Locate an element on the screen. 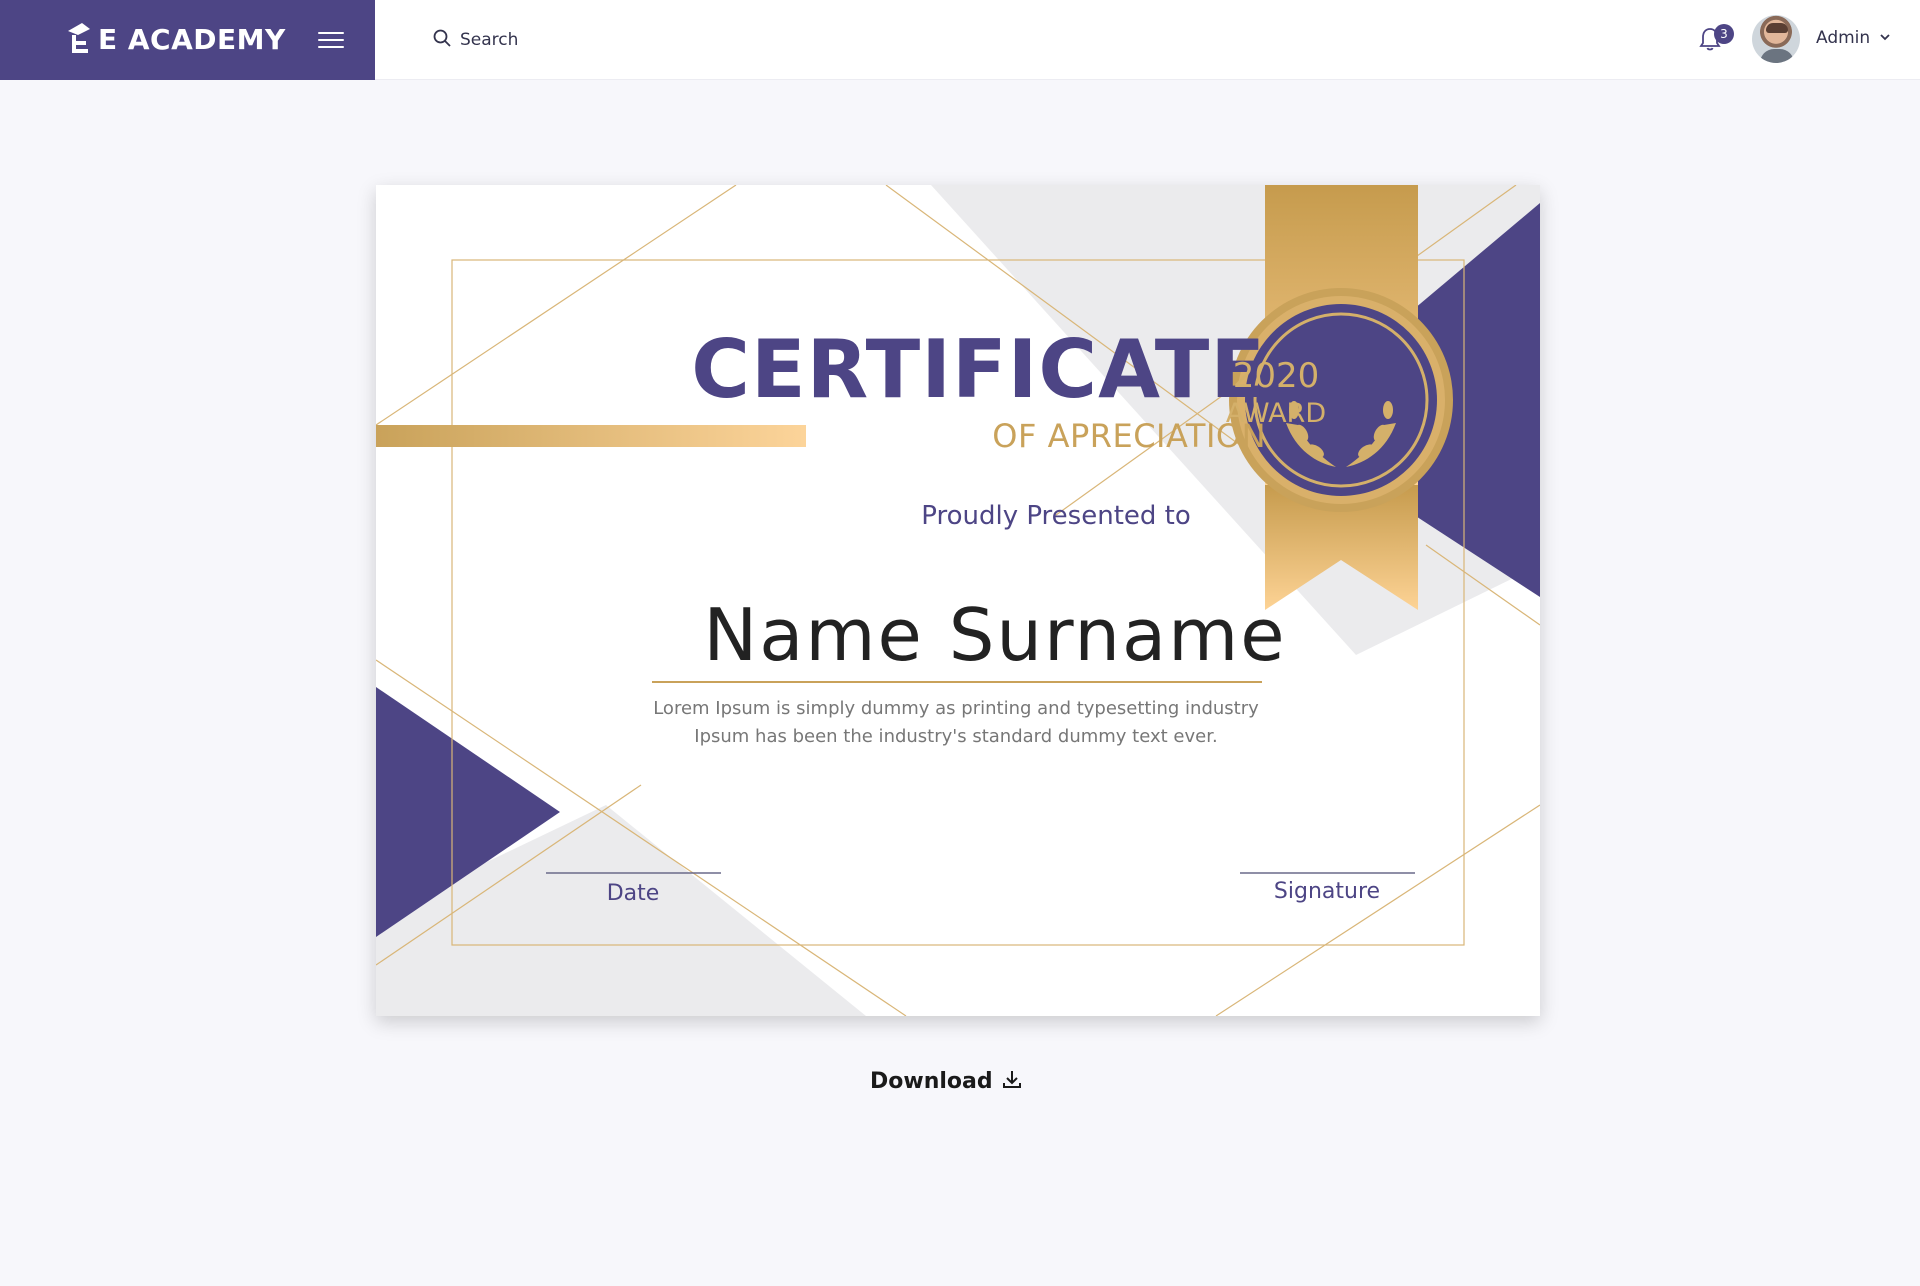 This screenshot has width=1920, height=1286. presented-to-label: Proudly Presented to is located at coordinates (1056, 516).